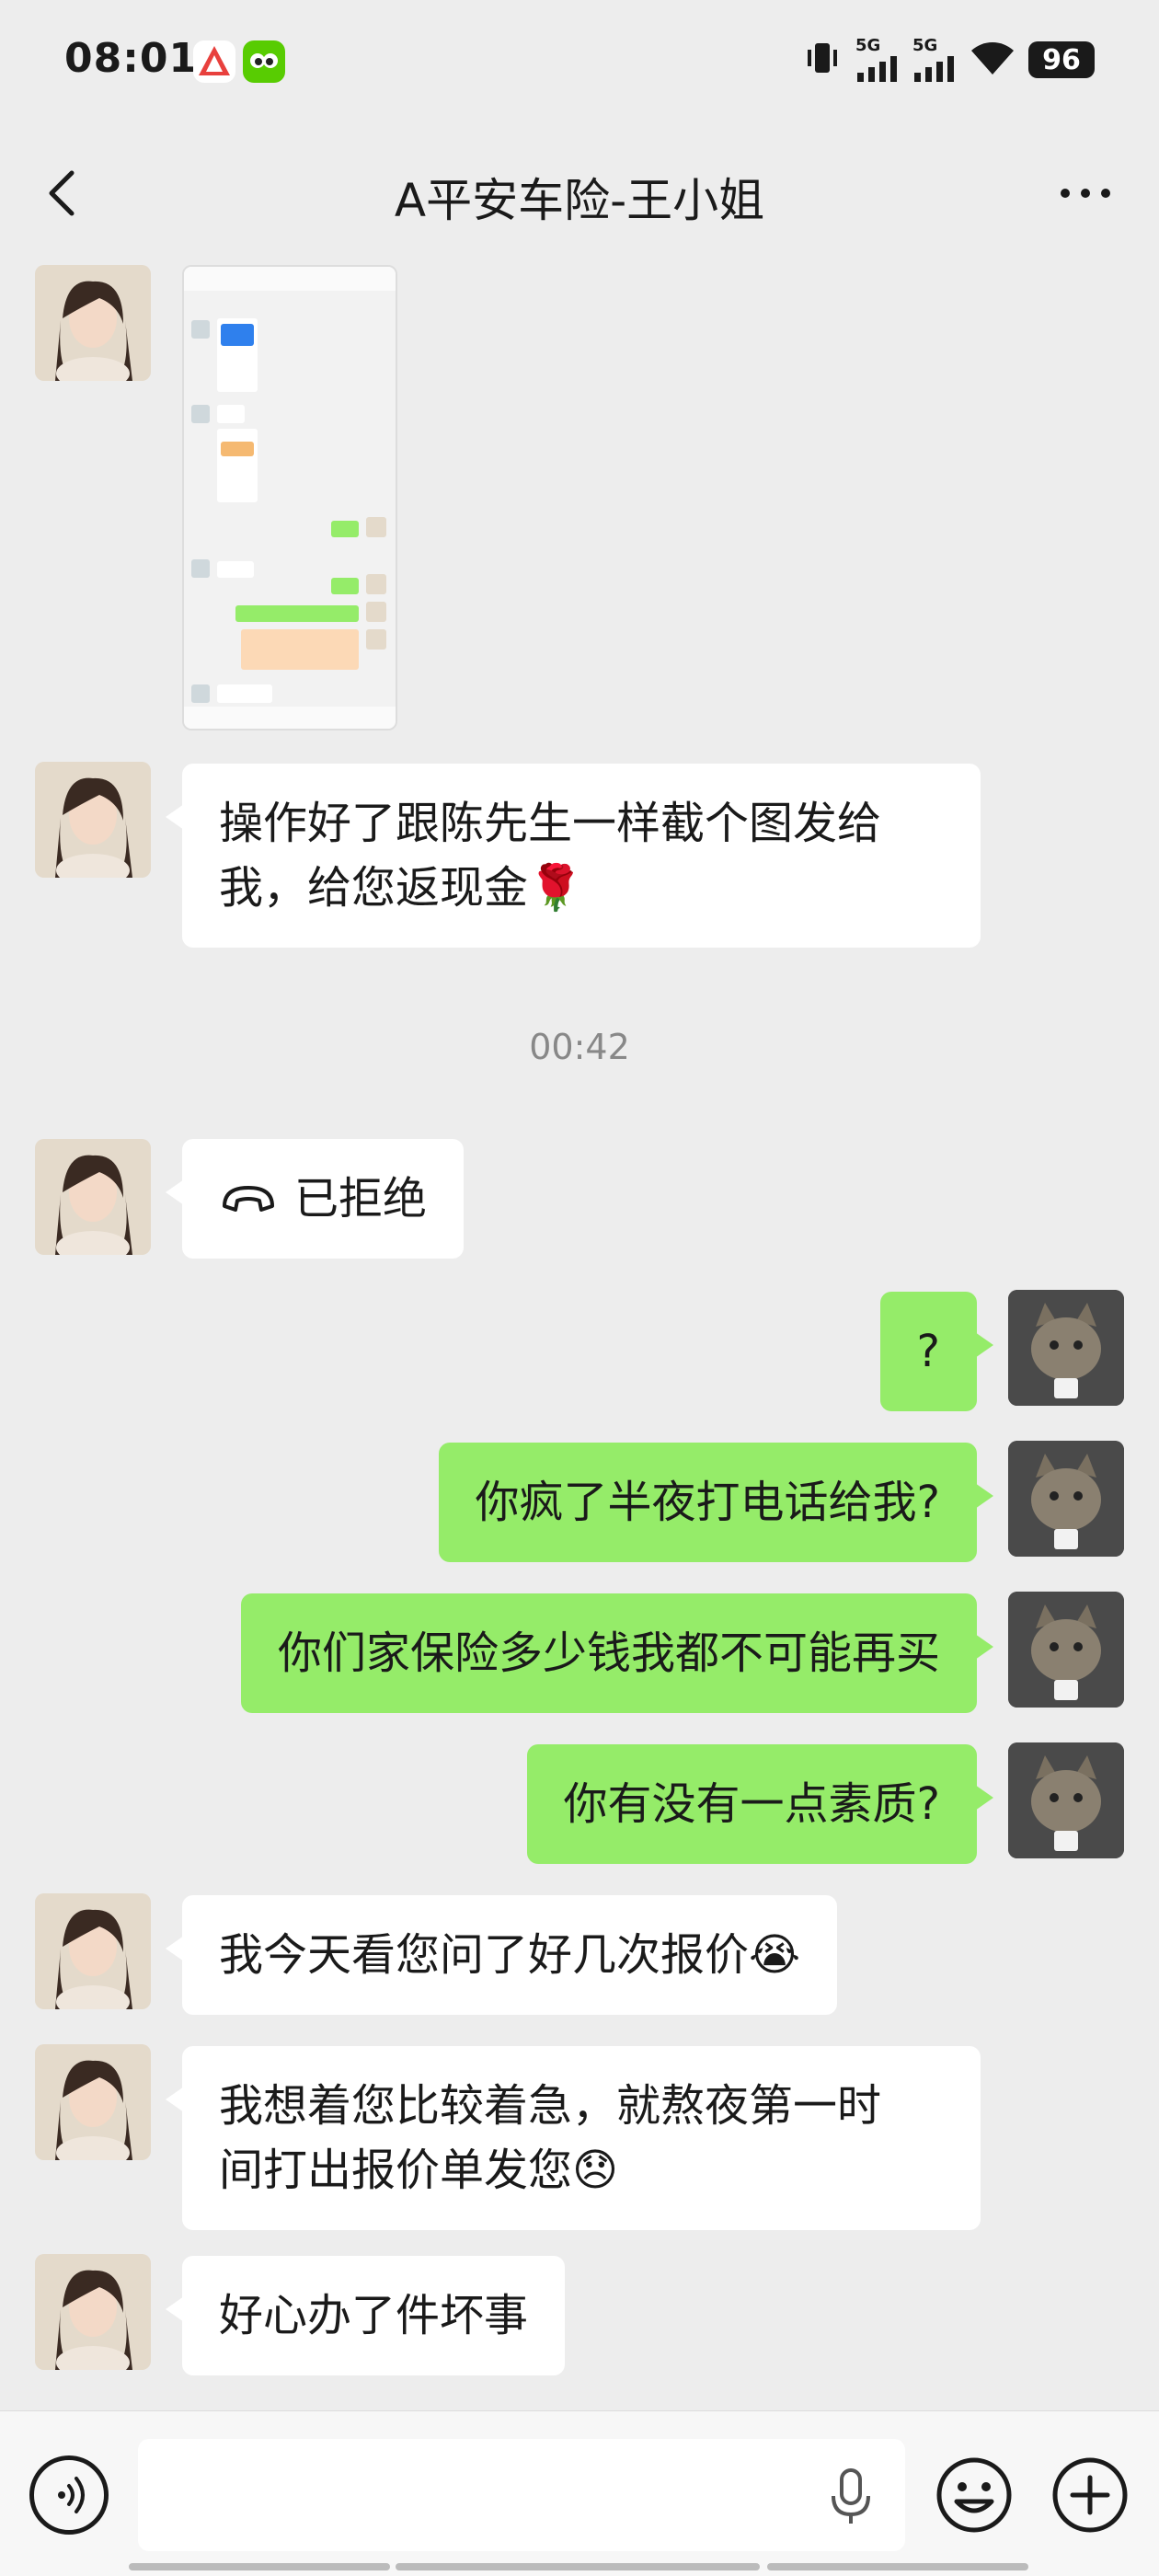  Describe the element at coordinates (550, 2106) in the screenshot. I see `message-line: 我想着您比较着急，就熬夜第一时` at that location.